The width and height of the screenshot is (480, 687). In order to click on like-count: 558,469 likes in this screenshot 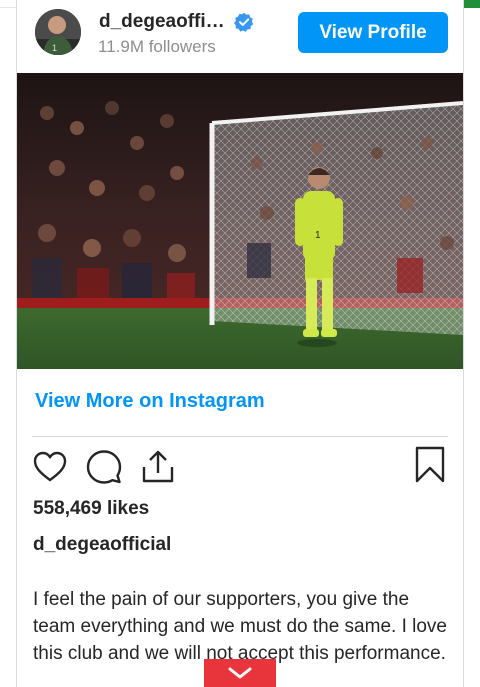, I will do `click(91, 508)`.